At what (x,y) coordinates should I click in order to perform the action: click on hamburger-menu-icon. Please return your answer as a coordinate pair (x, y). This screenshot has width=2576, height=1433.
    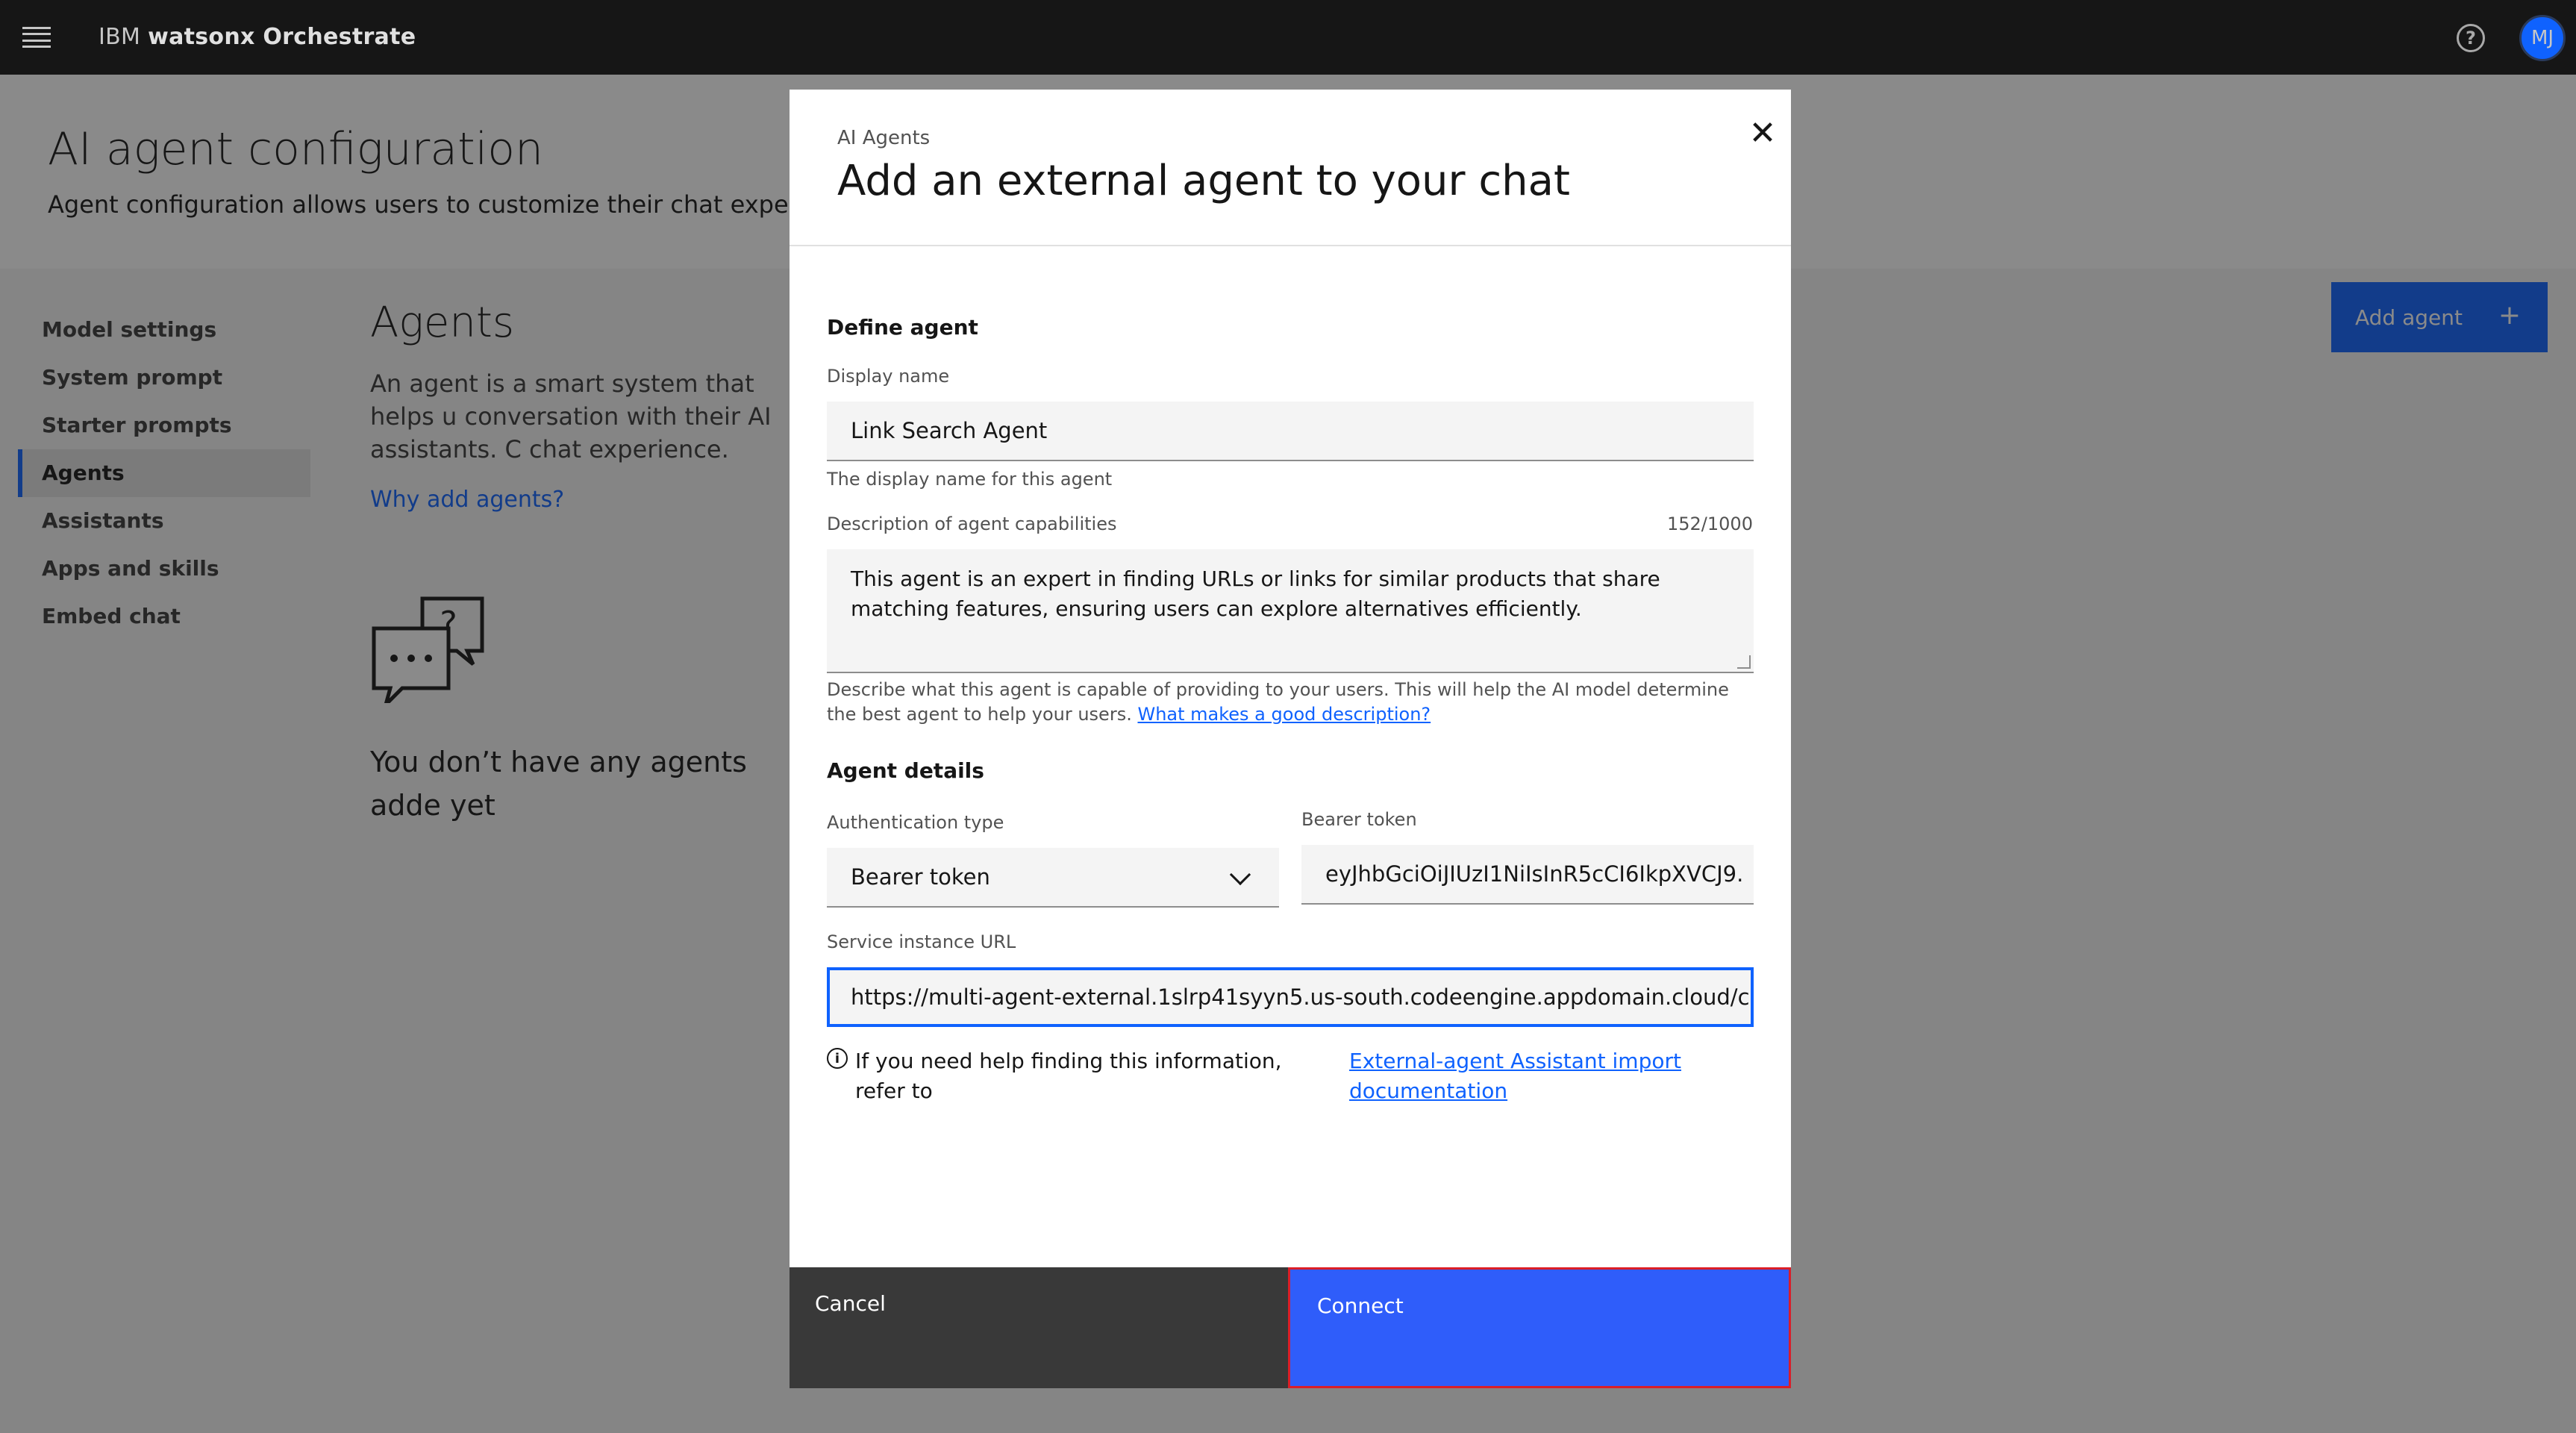
    Looking at the image, I should click on (36, 37).